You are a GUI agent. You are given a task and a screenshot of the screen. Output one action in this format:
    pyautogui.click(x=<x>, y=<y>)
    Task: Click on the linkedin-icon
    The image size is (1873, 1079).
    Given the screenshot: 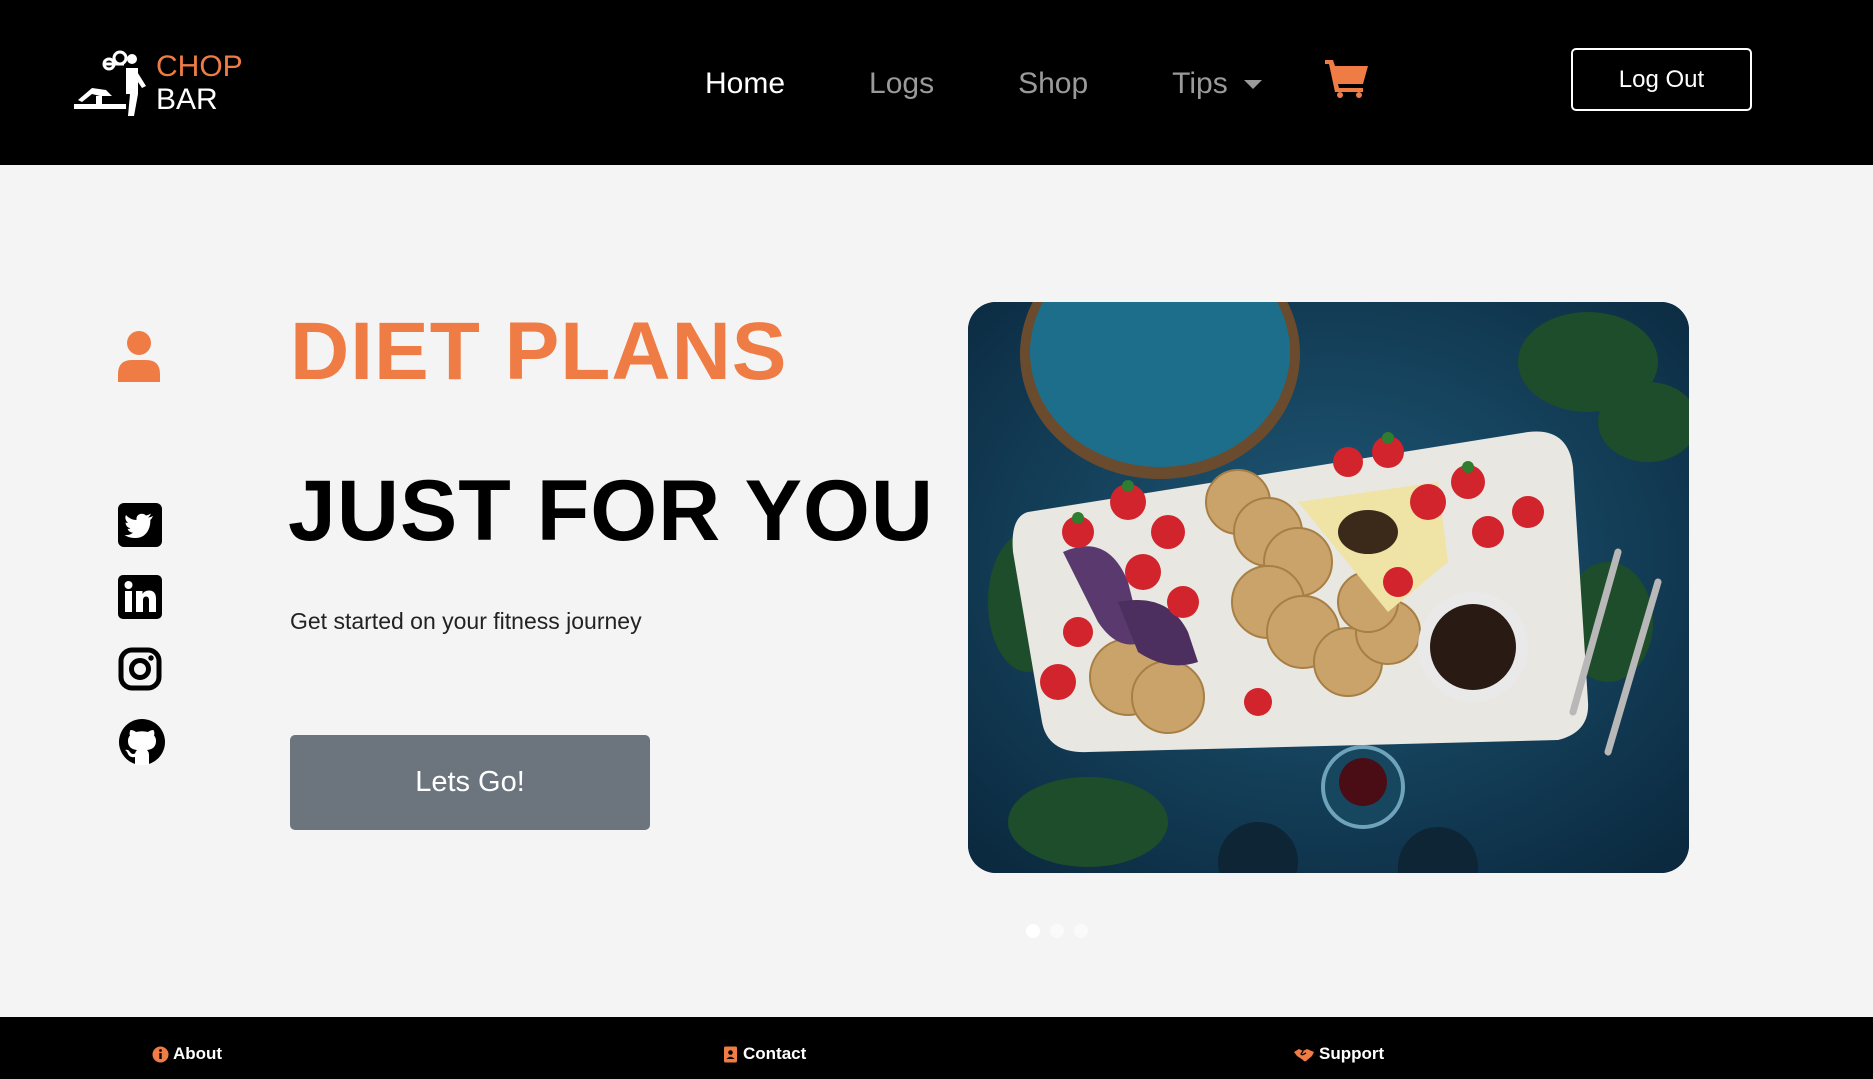 What is the action you would take?
    pyautogui.click(x=140, y=597)
    